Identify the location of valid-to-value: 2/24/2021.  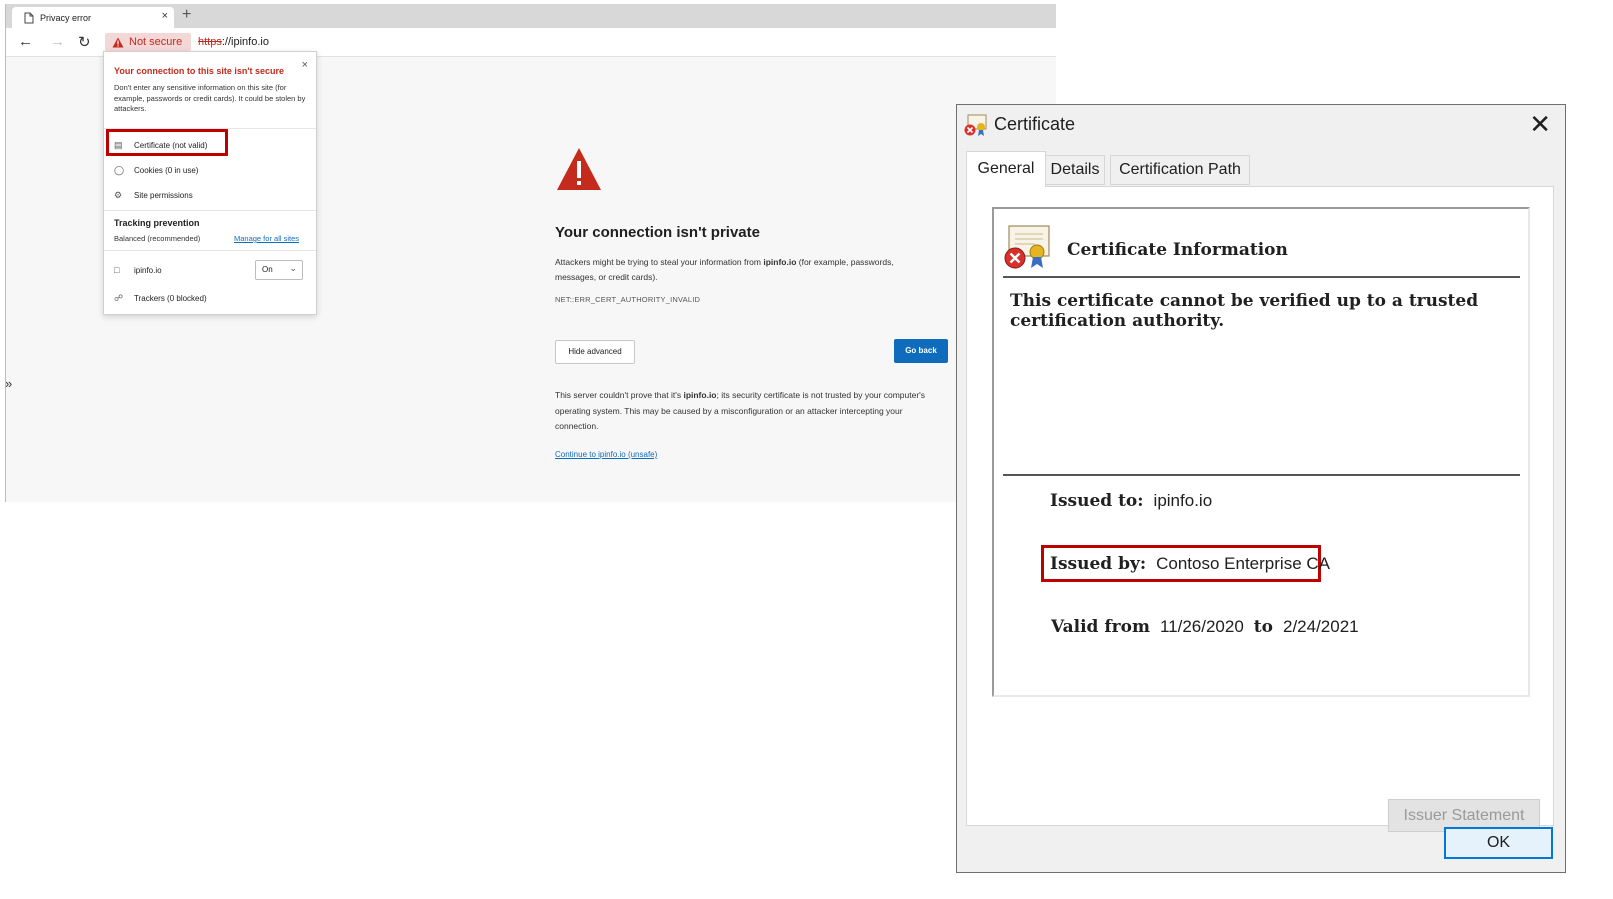
(1321, 626).